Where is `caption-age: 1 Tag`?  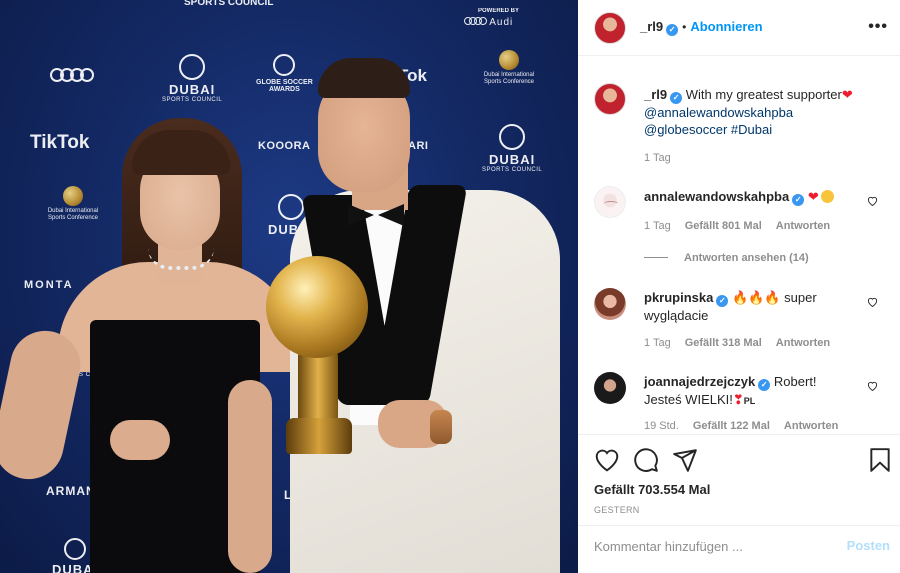
caption-age: 1 Tag is located at coordinates (657, 158).